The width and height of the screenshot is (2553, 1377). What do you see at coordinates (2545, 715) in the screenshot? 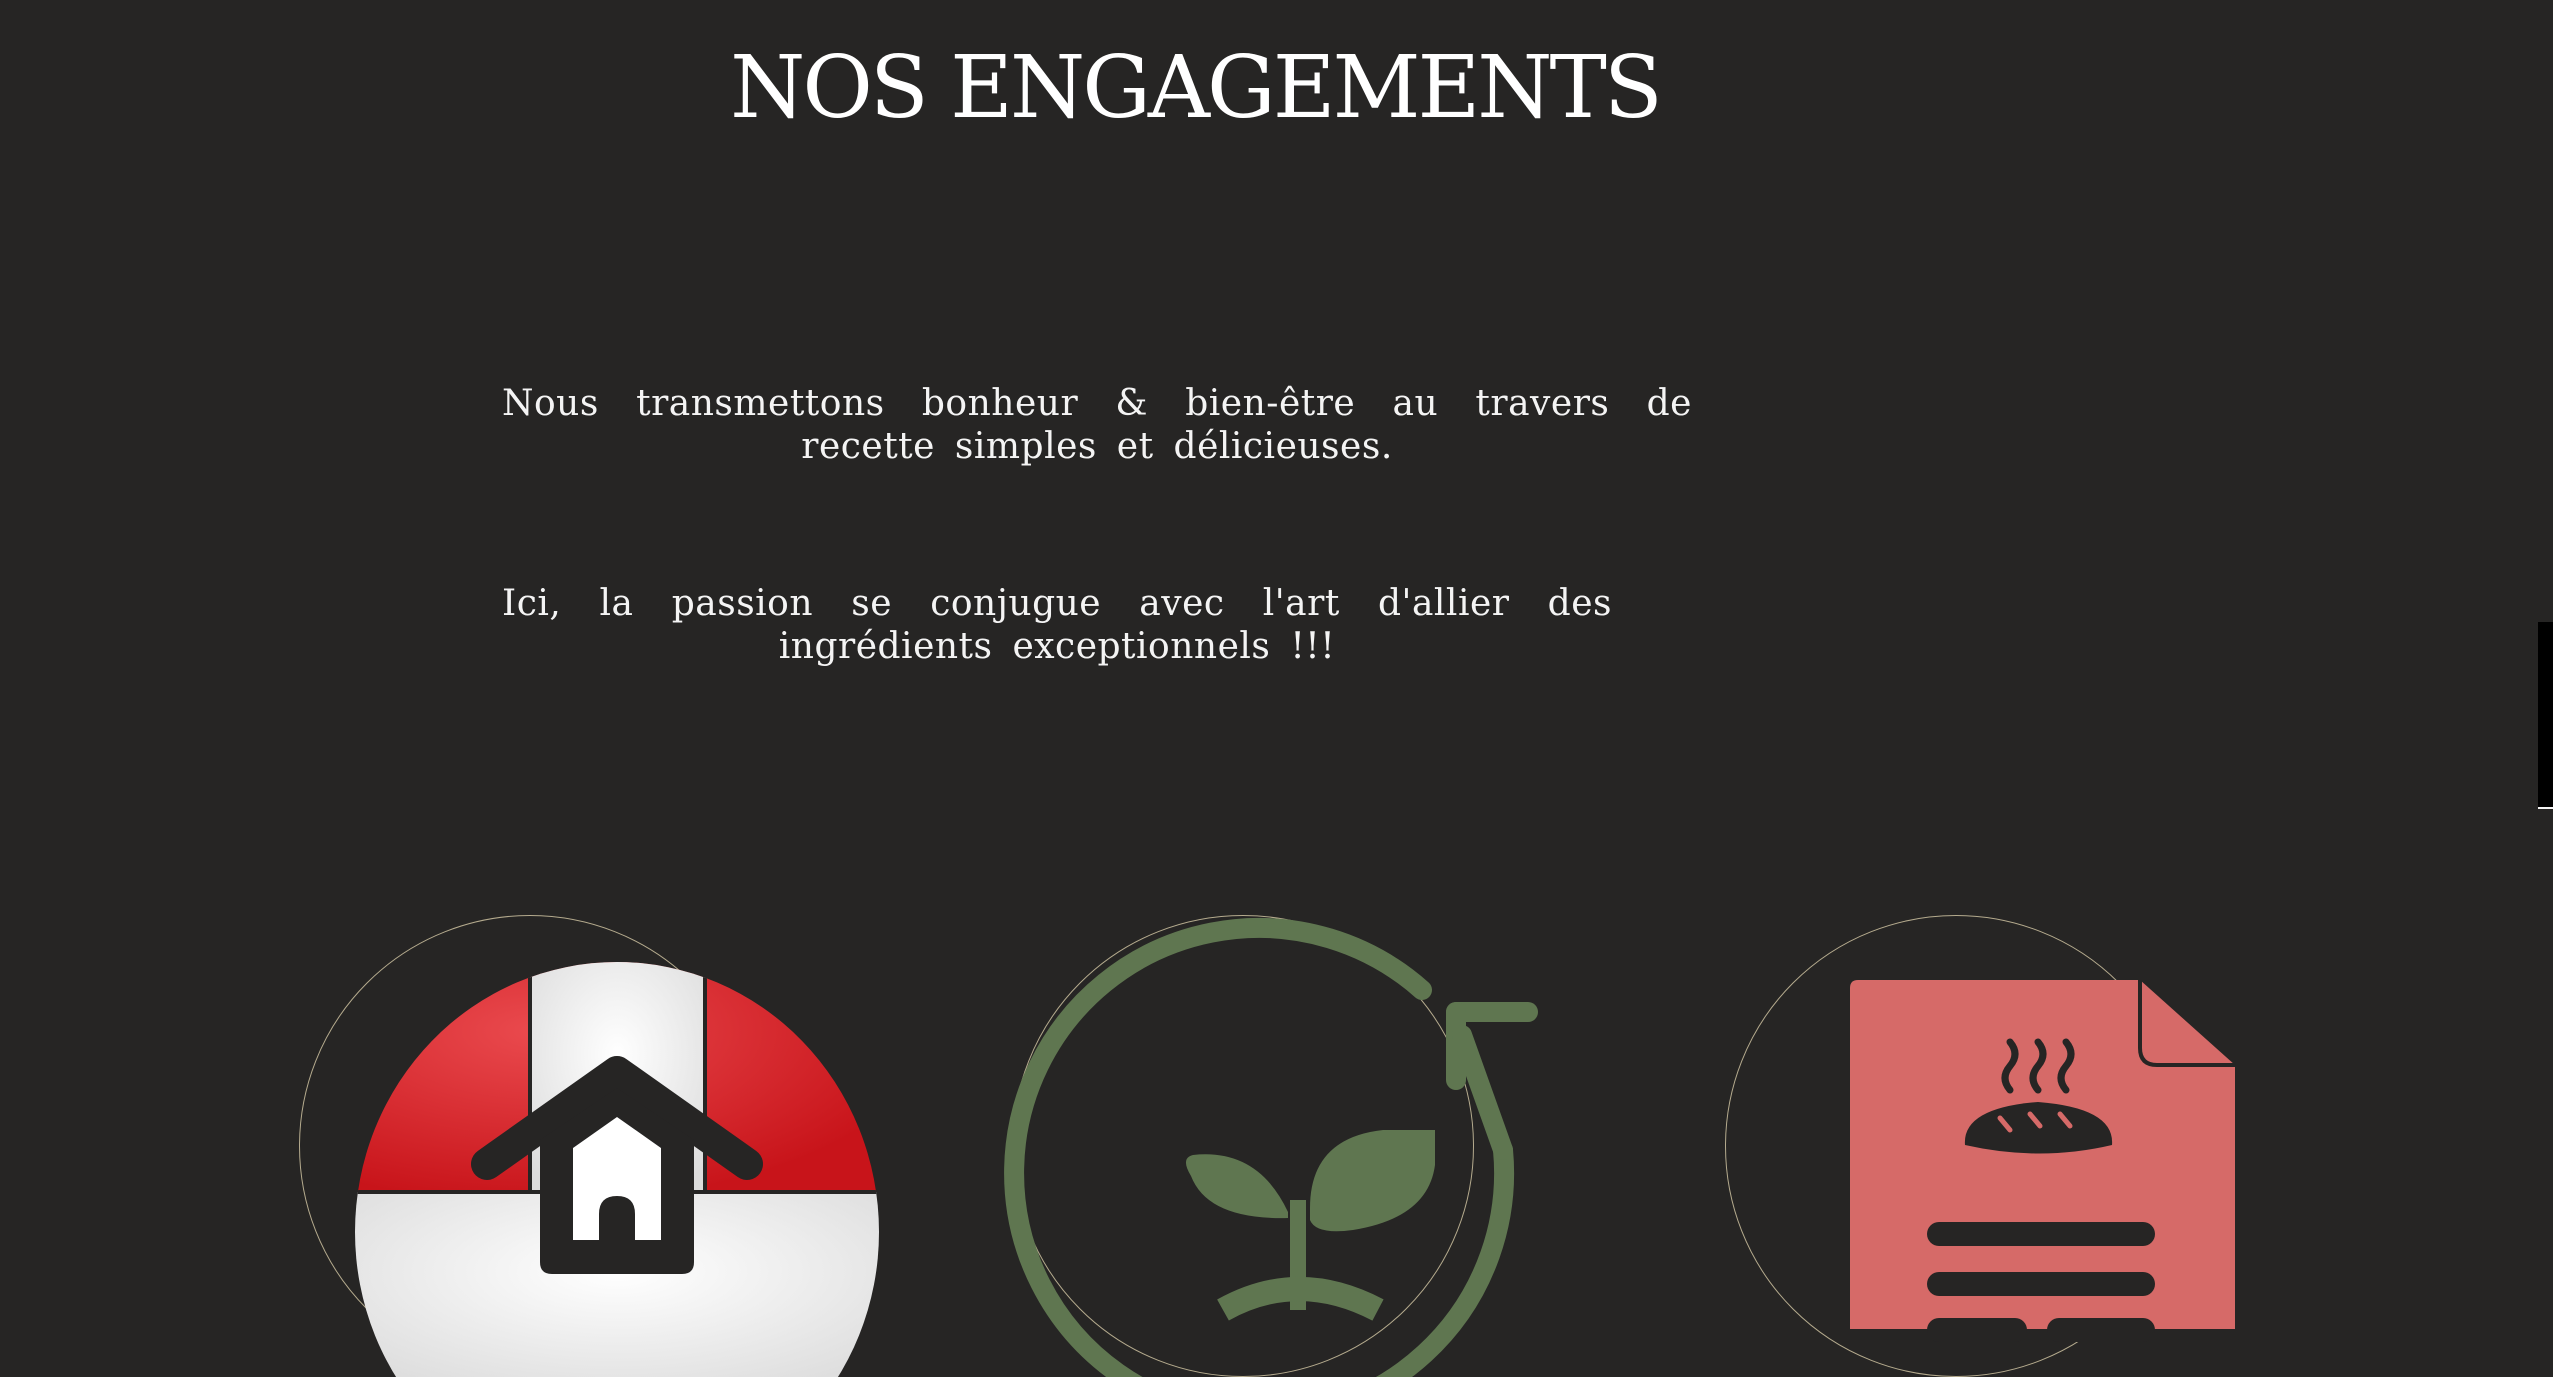
I see `side-scroll-tab` at bounding box center [2545, 715].